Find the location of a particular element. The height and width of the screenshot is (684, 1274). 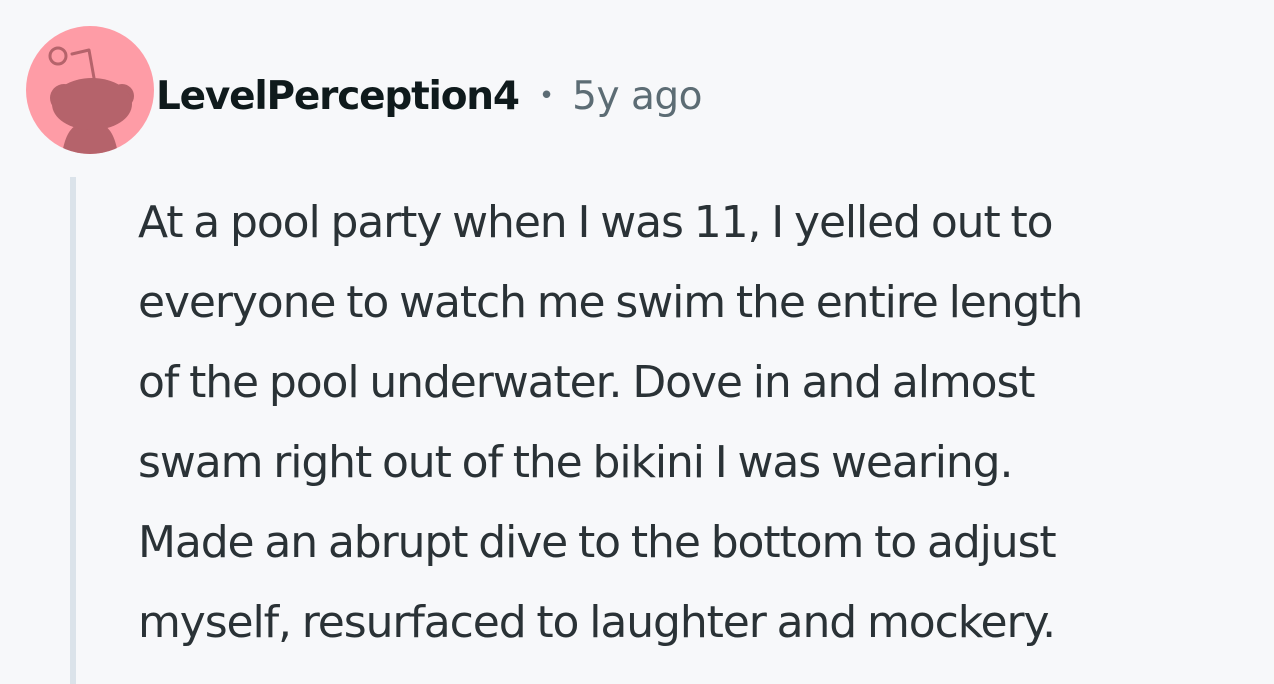

comment-meta: LevelPerception4 • 5y ago is located at coordinates (429, 96).